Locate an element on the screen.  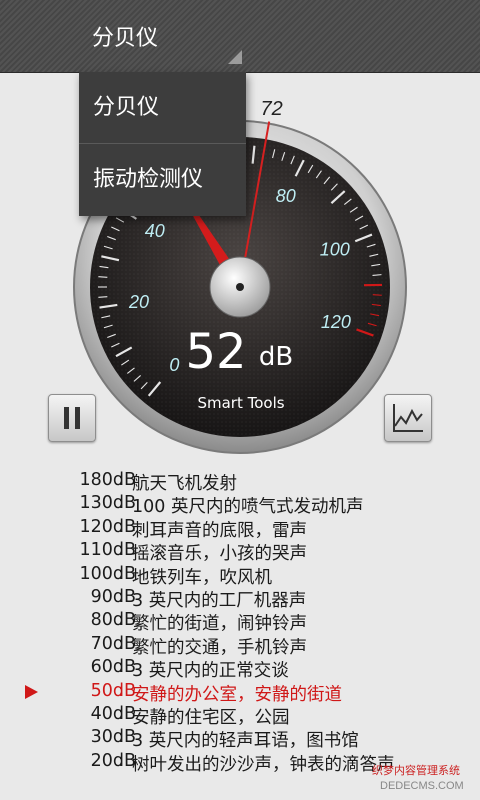
reading-value: 52 is located at coordinates (215, 352).